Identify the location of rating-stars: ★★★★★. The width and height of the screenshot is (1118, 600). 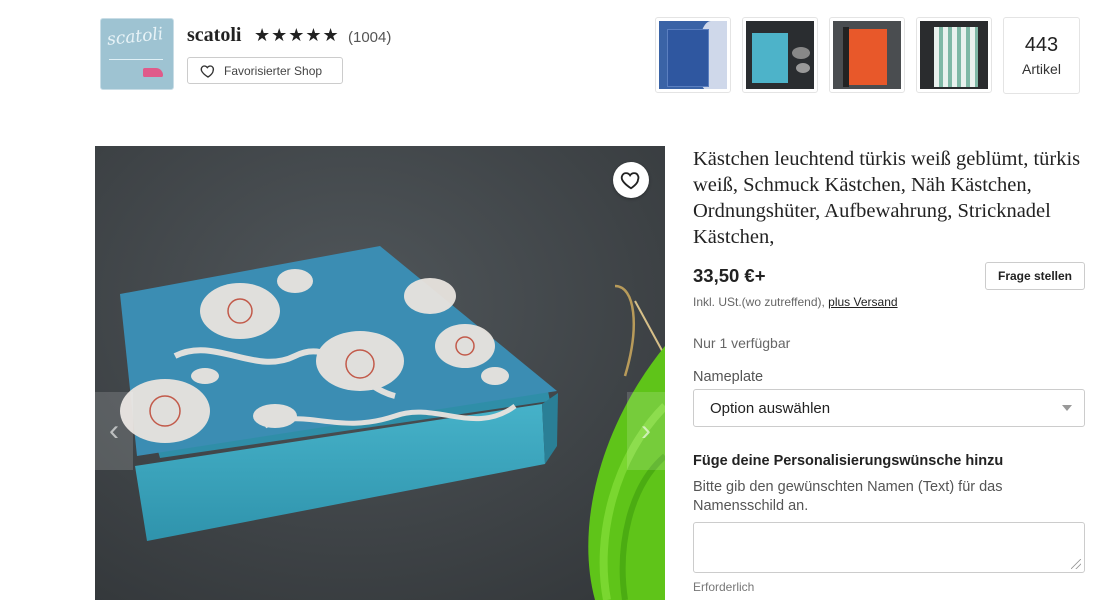
(297, 35).